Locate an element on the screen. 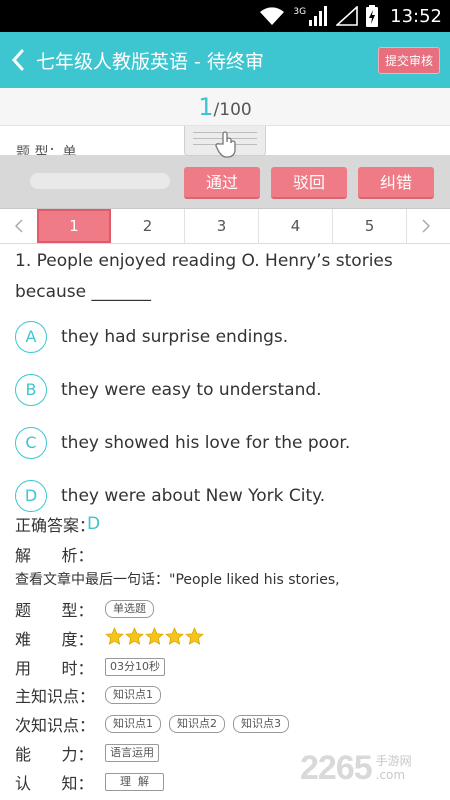 The image size is (450, 800). pass-button: 通过 is located at coordinates (222, 183).